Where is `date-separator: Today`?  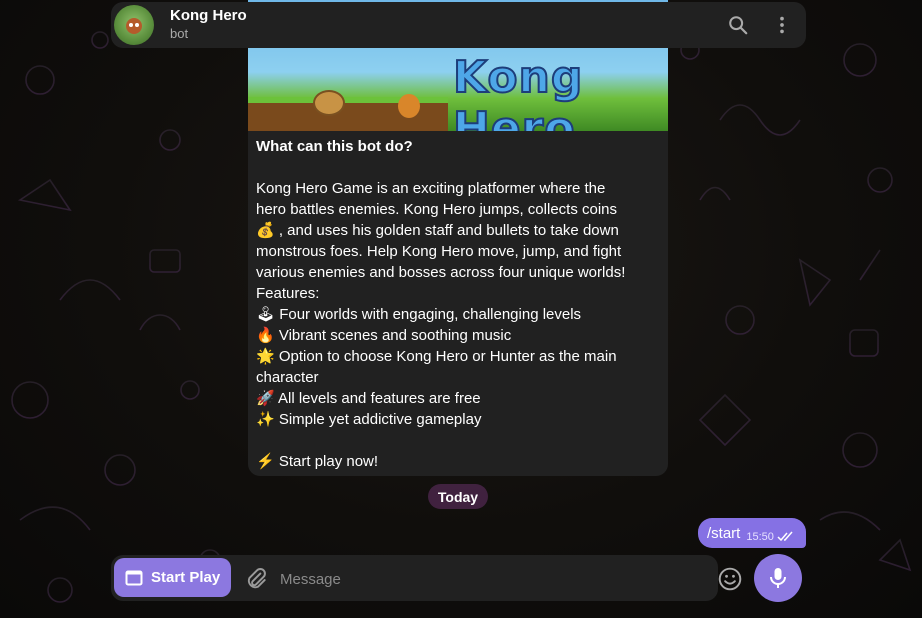
date-separator: Today is located at coordinates (458, 496).